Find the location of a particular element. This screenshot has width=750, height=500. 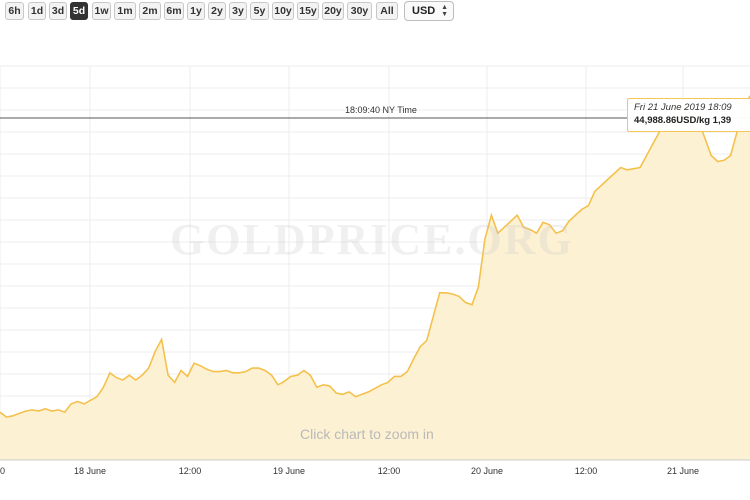

x-tick-label: 21 June is located at coordinates (683, 471).